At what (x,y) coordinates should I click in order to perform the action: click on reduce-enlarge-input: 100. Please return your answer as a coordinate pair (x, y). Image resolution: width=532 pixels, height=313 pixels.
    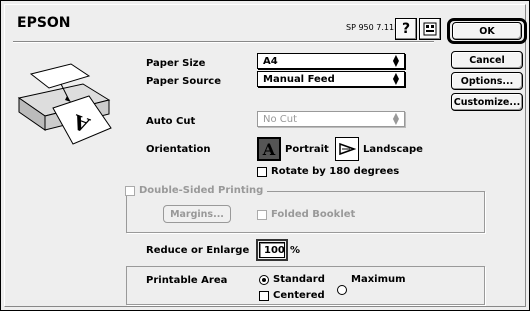
    Looking at the image, I should click on (272, 250).